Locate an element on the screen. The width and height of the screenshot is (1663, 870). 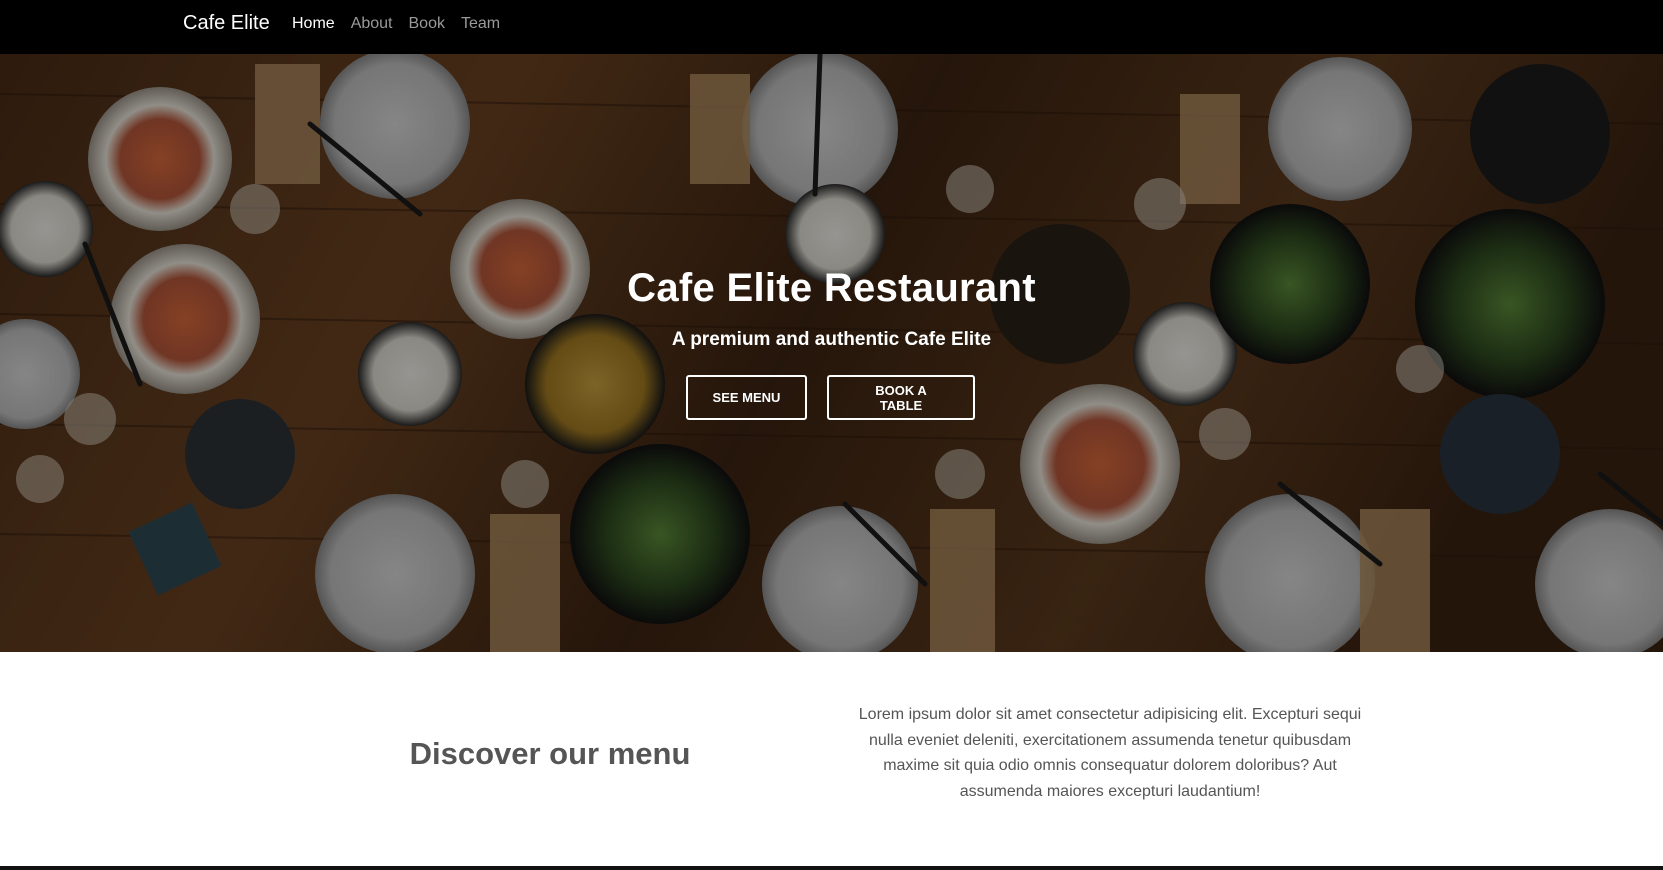
nav-link-book: Book is located at coordinates (427, 24).